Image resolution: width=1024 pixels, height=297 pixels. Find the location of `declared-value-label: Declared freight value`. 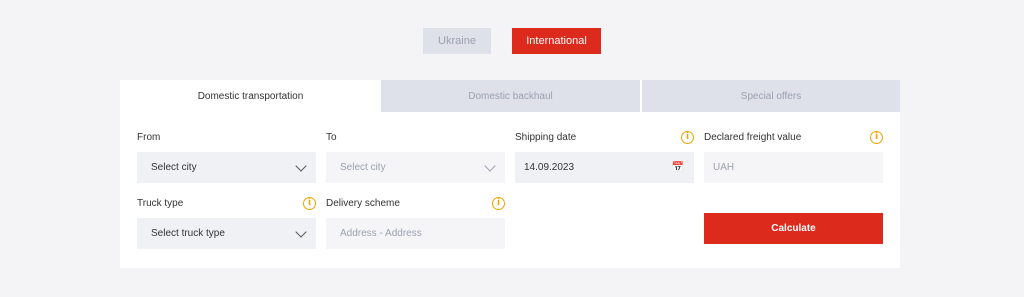

declared-value-label: Declared freight value is located at coordinates (753, 137).